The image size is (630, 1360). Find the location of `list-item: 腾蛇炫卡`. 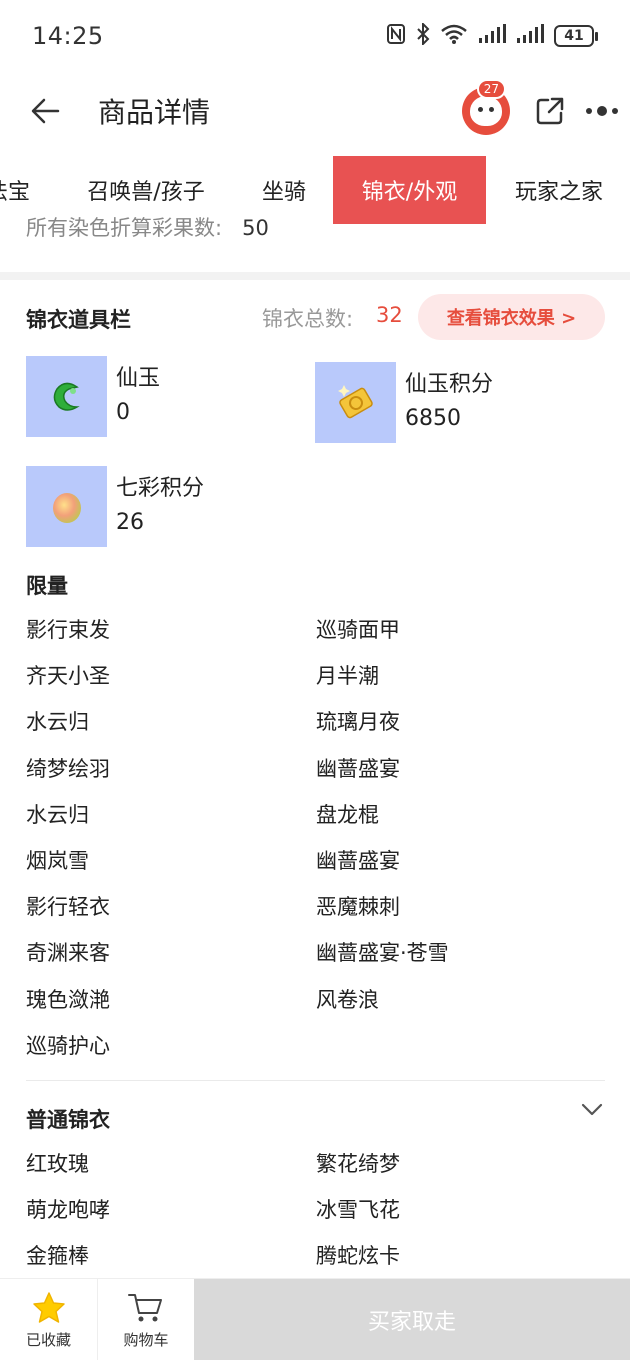

list-item: 腾蛇炫卡 is located at coordinates (358, 1256).